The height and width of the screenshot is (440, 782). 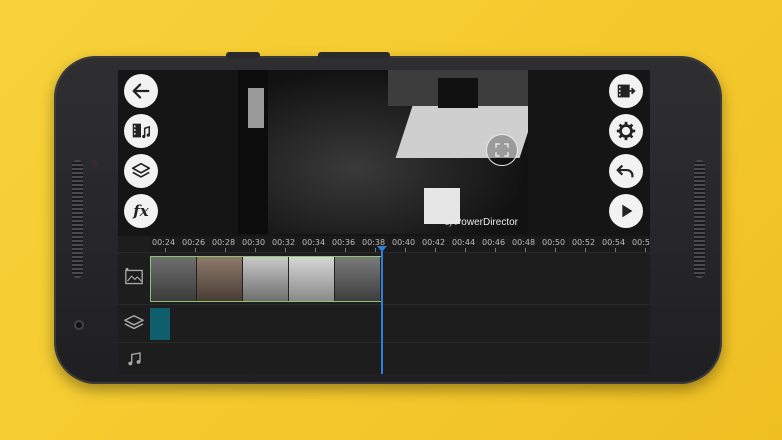 What do you see at coordinates (614, 242) in the screenshot?
I see `timecode-label: 00:54` at bounding box center [614, 242].